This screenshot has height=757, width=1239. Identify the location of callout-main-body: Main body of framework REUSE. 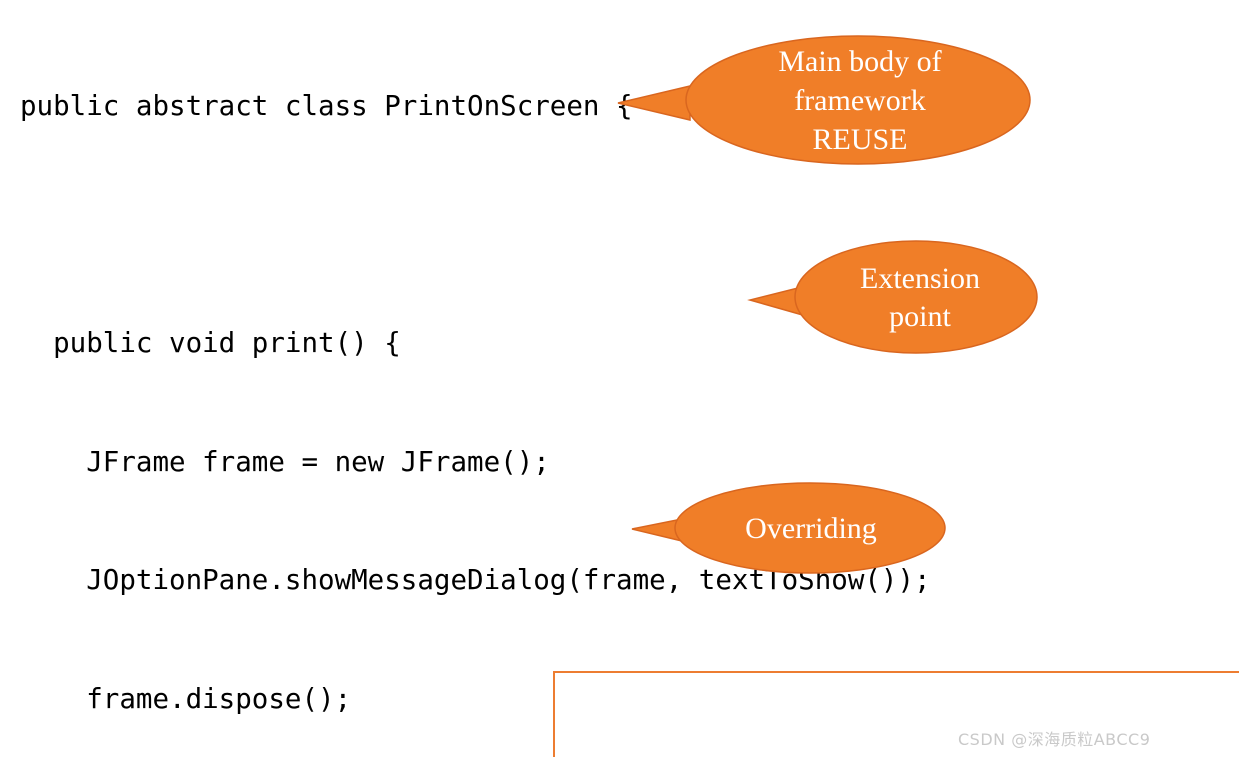
(816, 100).